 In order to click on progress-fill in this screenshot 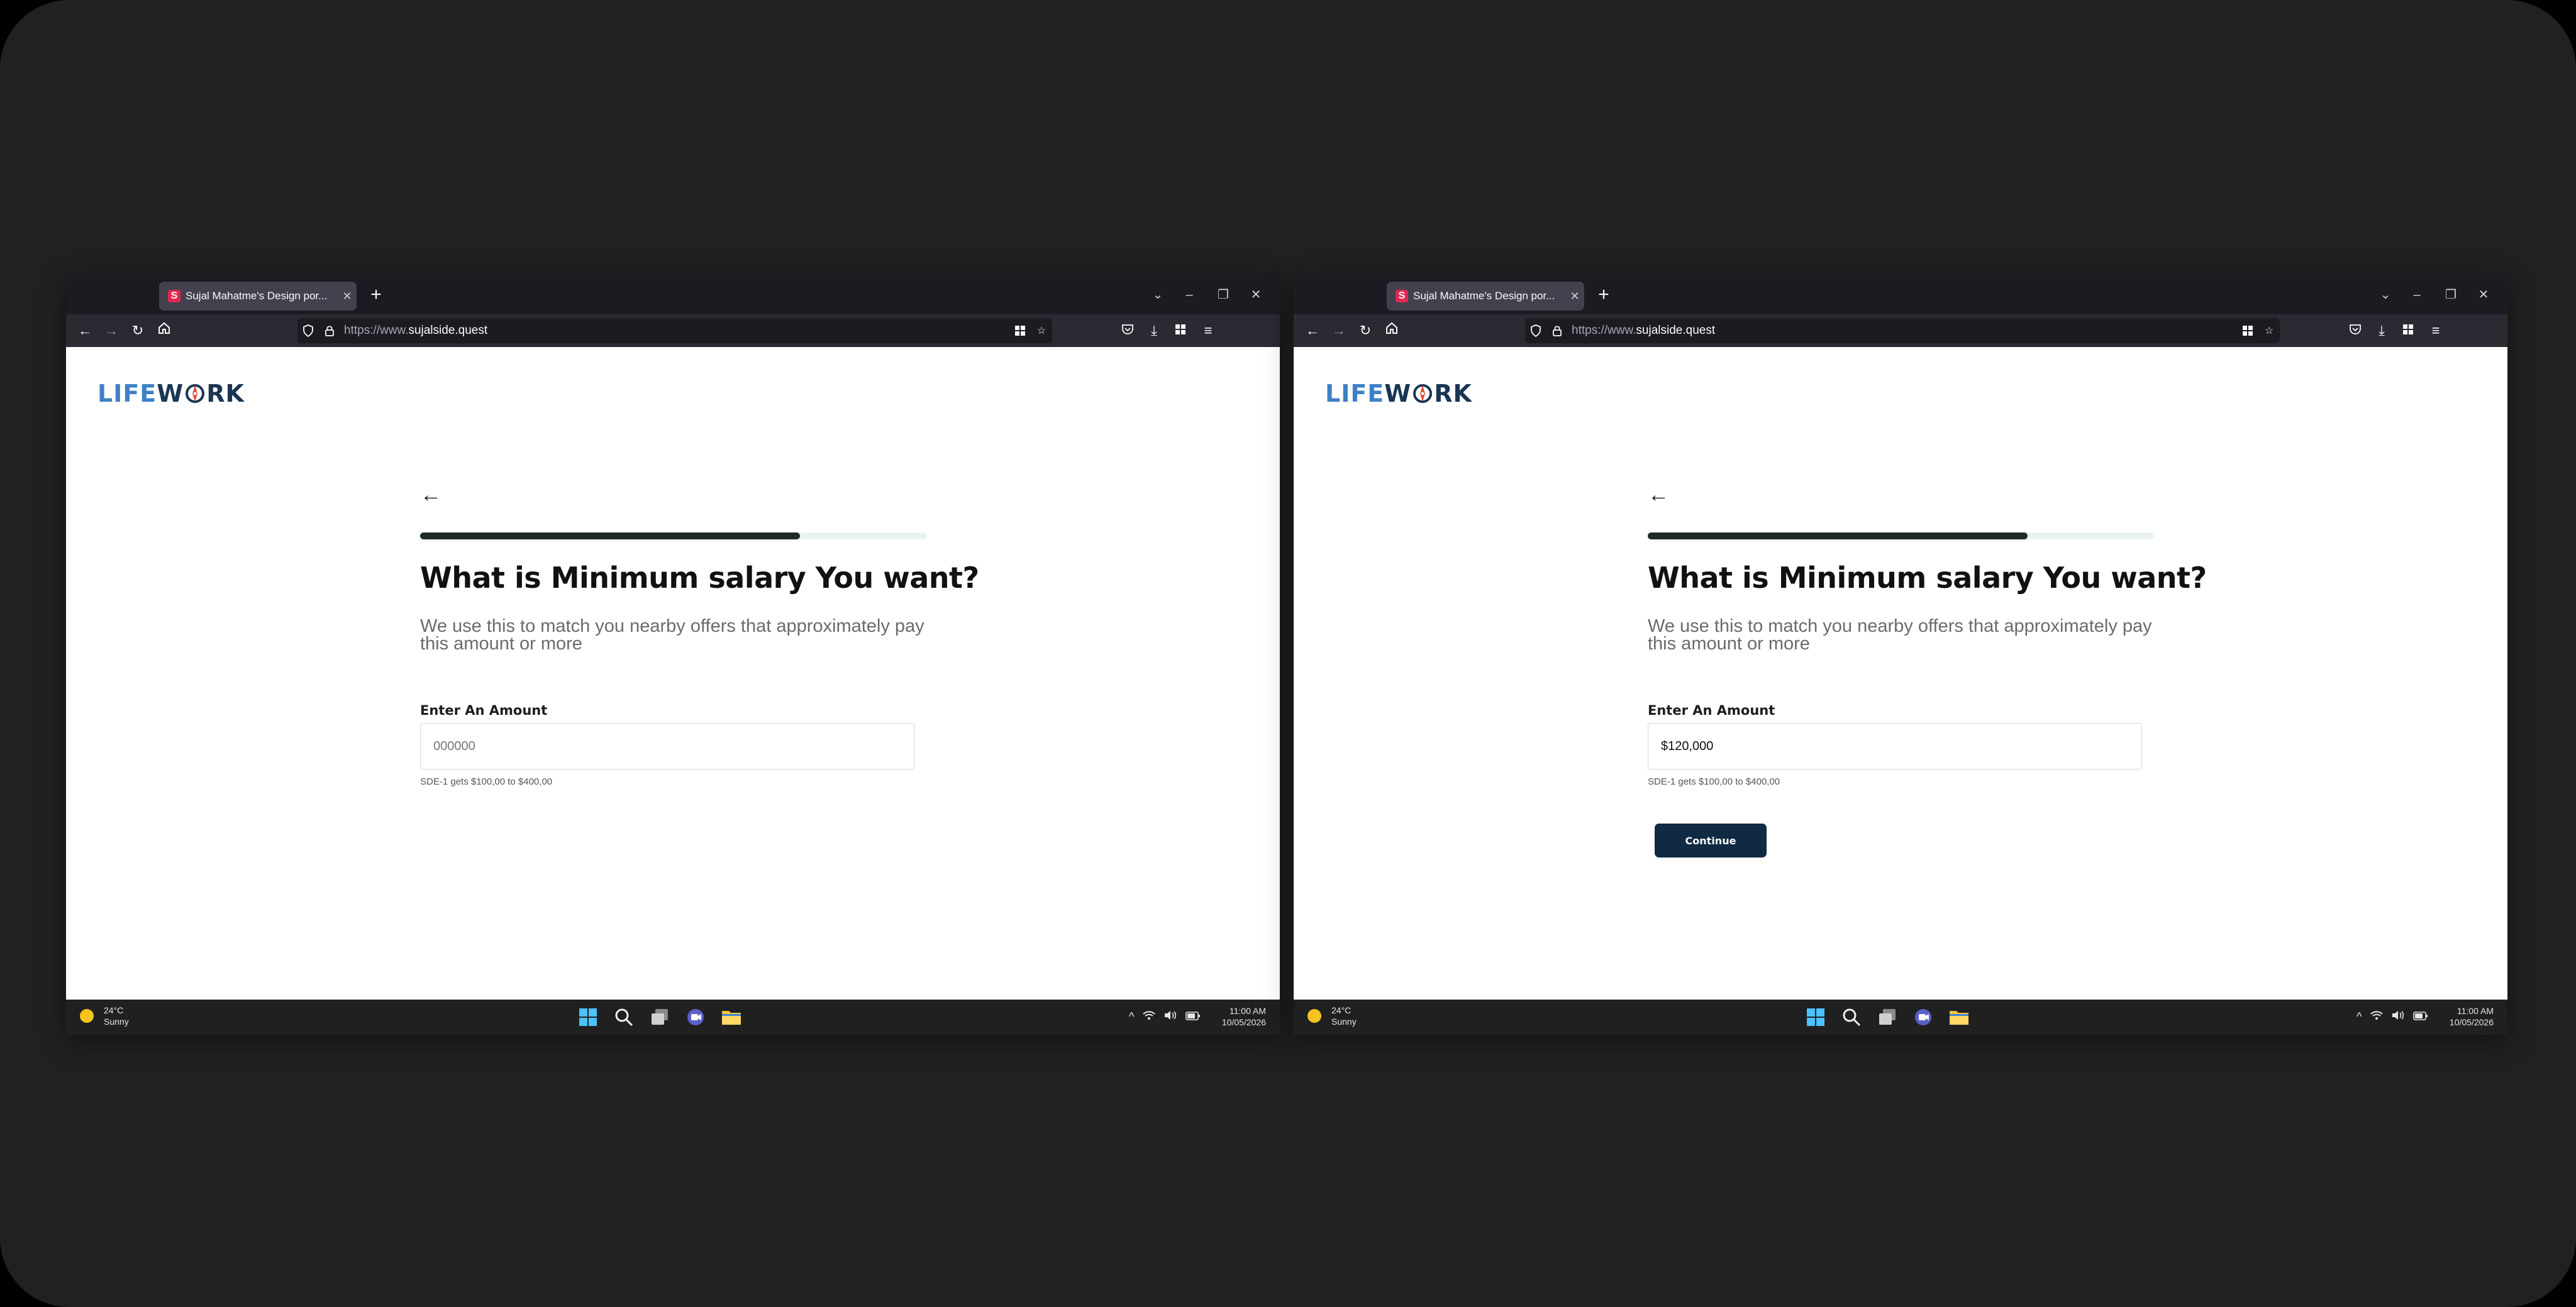, I will do `click(610, 536)`.